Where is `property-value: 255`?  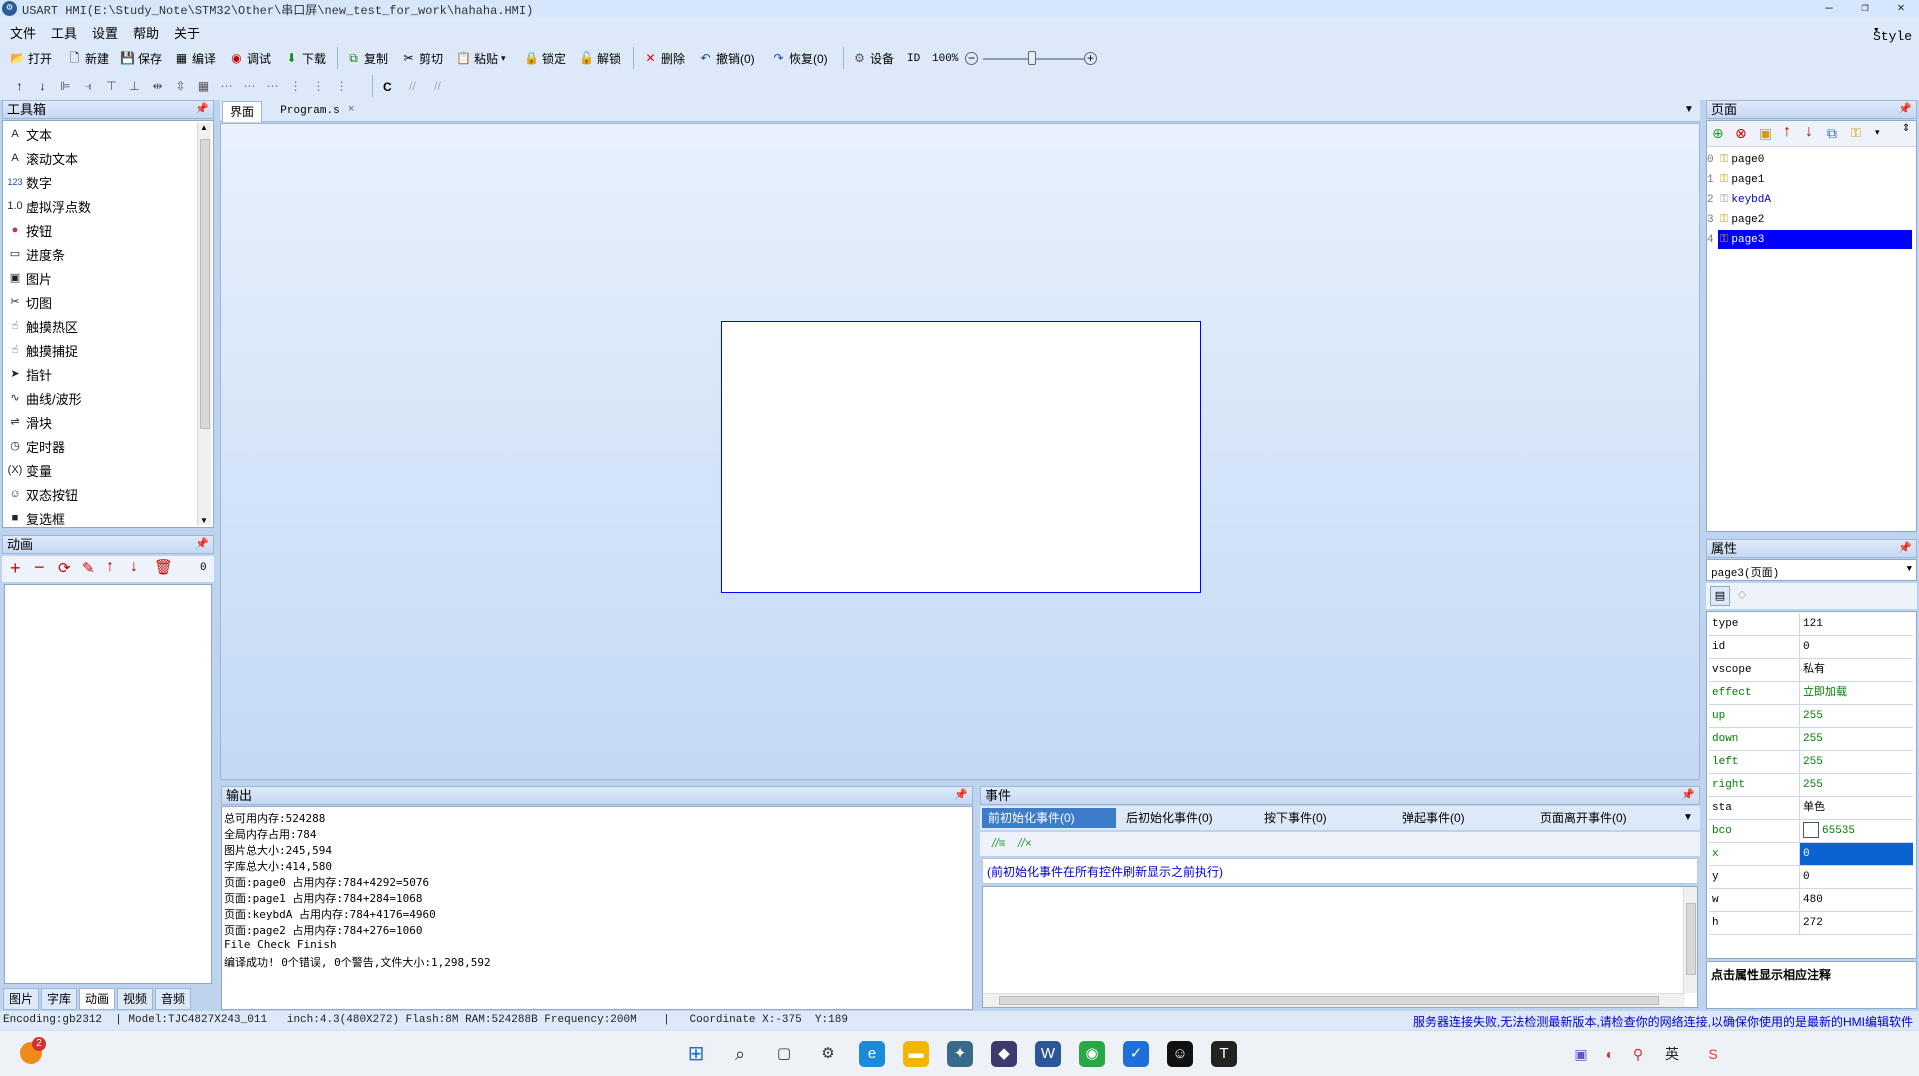
property-value: 255 is located at coordinates (1856, 762).